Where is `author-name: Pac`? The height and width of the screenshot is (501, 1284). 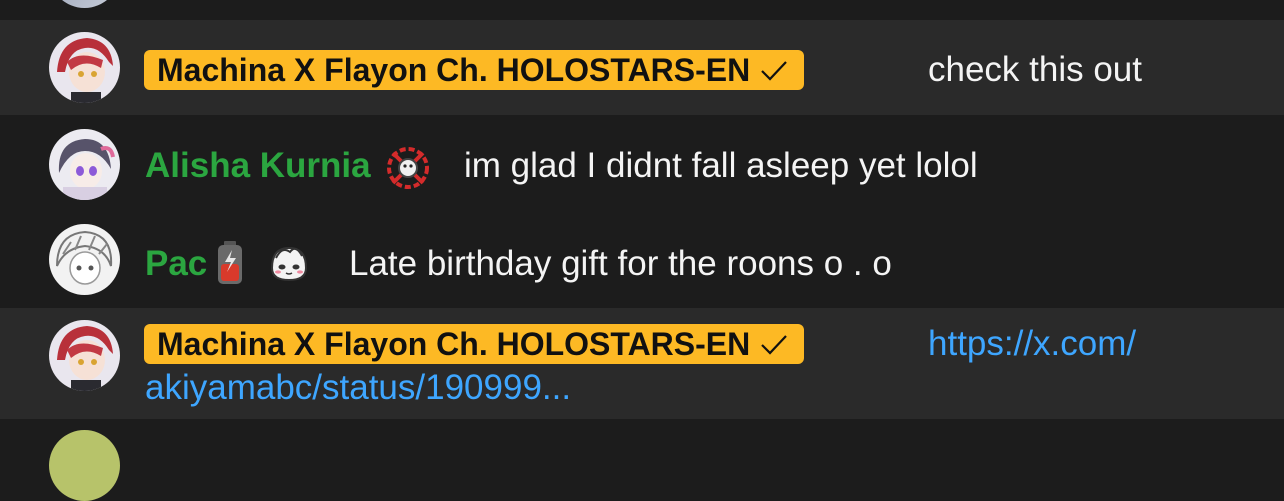
author-name: Pac is located at coordinates (176, 264).